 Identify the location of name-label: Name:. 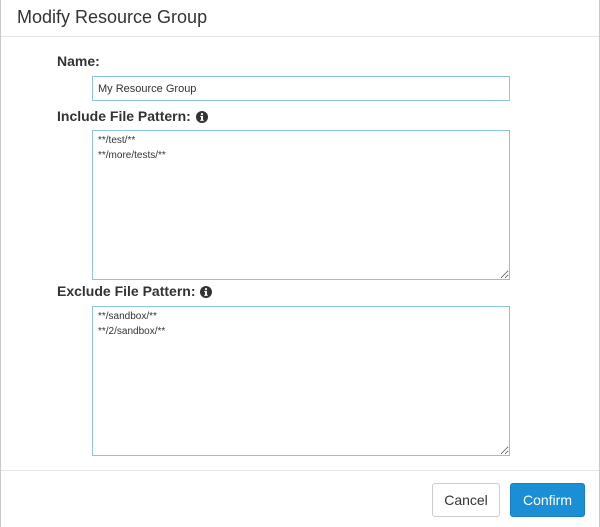
(78, 61).